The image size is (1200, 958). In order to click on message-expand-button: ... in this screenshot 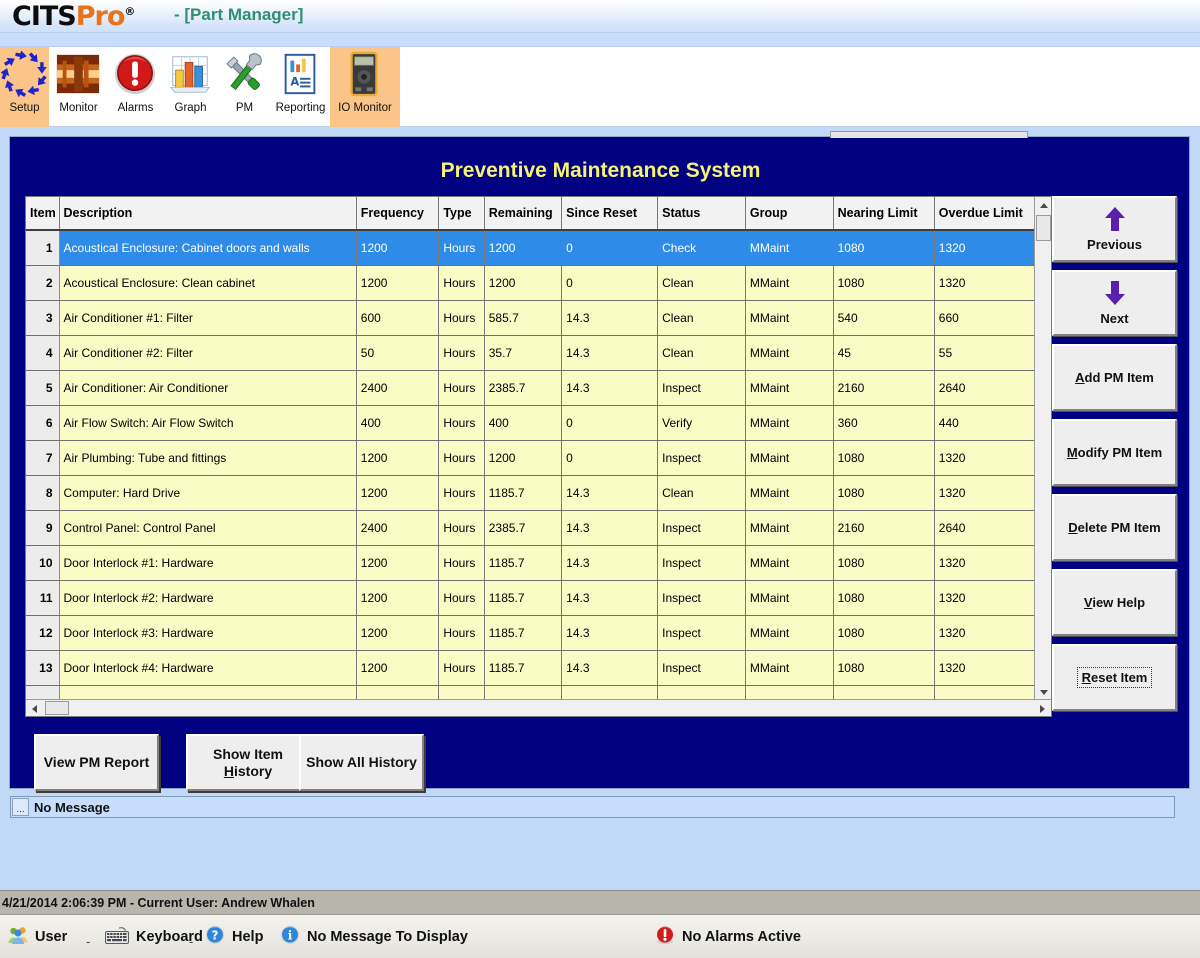, I will do `click(20, 807)`.